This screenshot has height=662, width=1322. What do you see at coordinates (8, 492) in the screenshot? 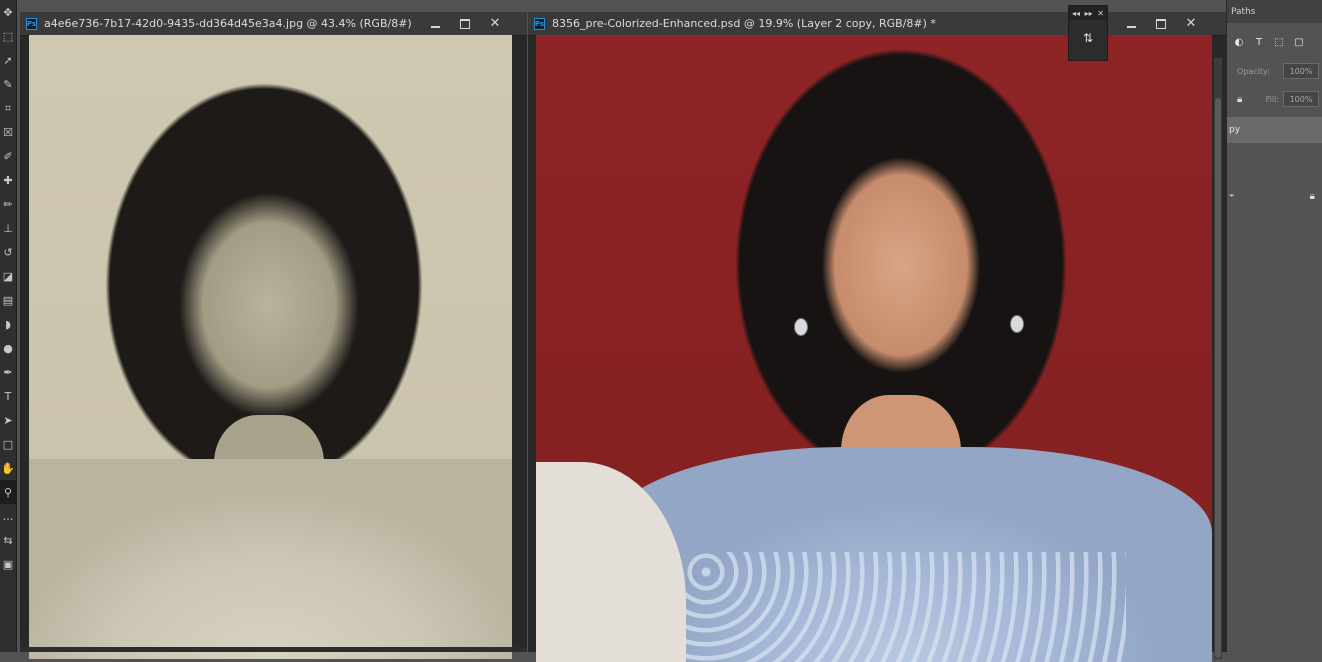
I see `zoom-tool-icon: ⚲` at bounding box center [8, 492].